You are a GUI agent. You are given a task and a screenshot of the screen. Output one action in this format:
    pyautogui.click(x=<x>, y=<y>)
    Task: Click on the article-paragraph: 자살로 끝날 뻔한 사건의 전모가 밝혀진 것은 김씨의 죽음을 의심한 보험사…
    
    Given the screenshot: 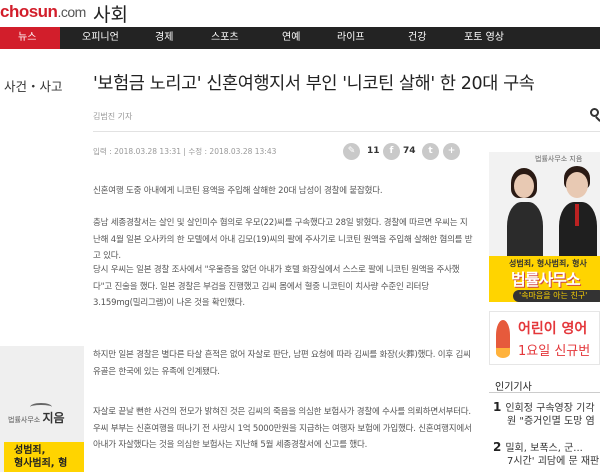 What is the action you would take?
    pyautogui.click(x=282, y=428)
    